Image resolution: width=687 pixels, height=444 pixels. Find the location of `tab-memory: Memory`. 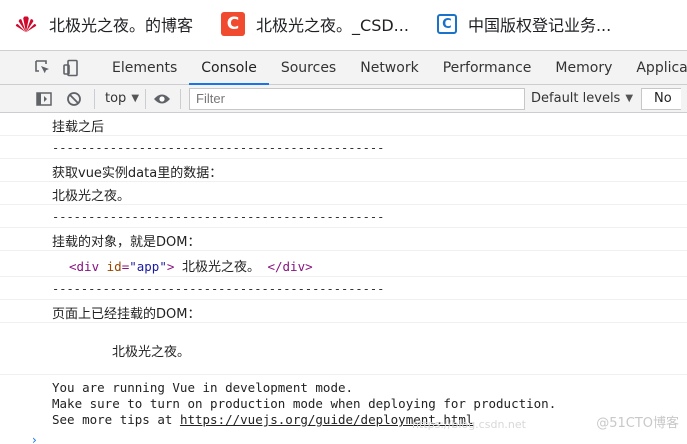

tab-memory: Memory is located at coordinates (583, 68).